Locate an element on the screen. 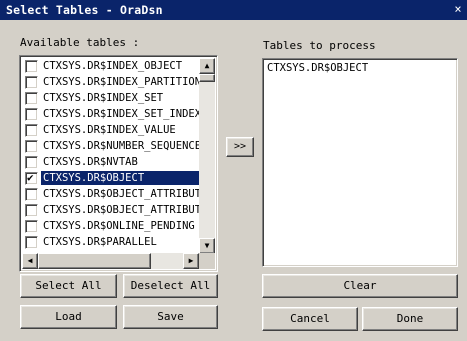 The height and width of the screenshot is (341, 467). move-to-process-button: >> is located at coordinates (240, 147).